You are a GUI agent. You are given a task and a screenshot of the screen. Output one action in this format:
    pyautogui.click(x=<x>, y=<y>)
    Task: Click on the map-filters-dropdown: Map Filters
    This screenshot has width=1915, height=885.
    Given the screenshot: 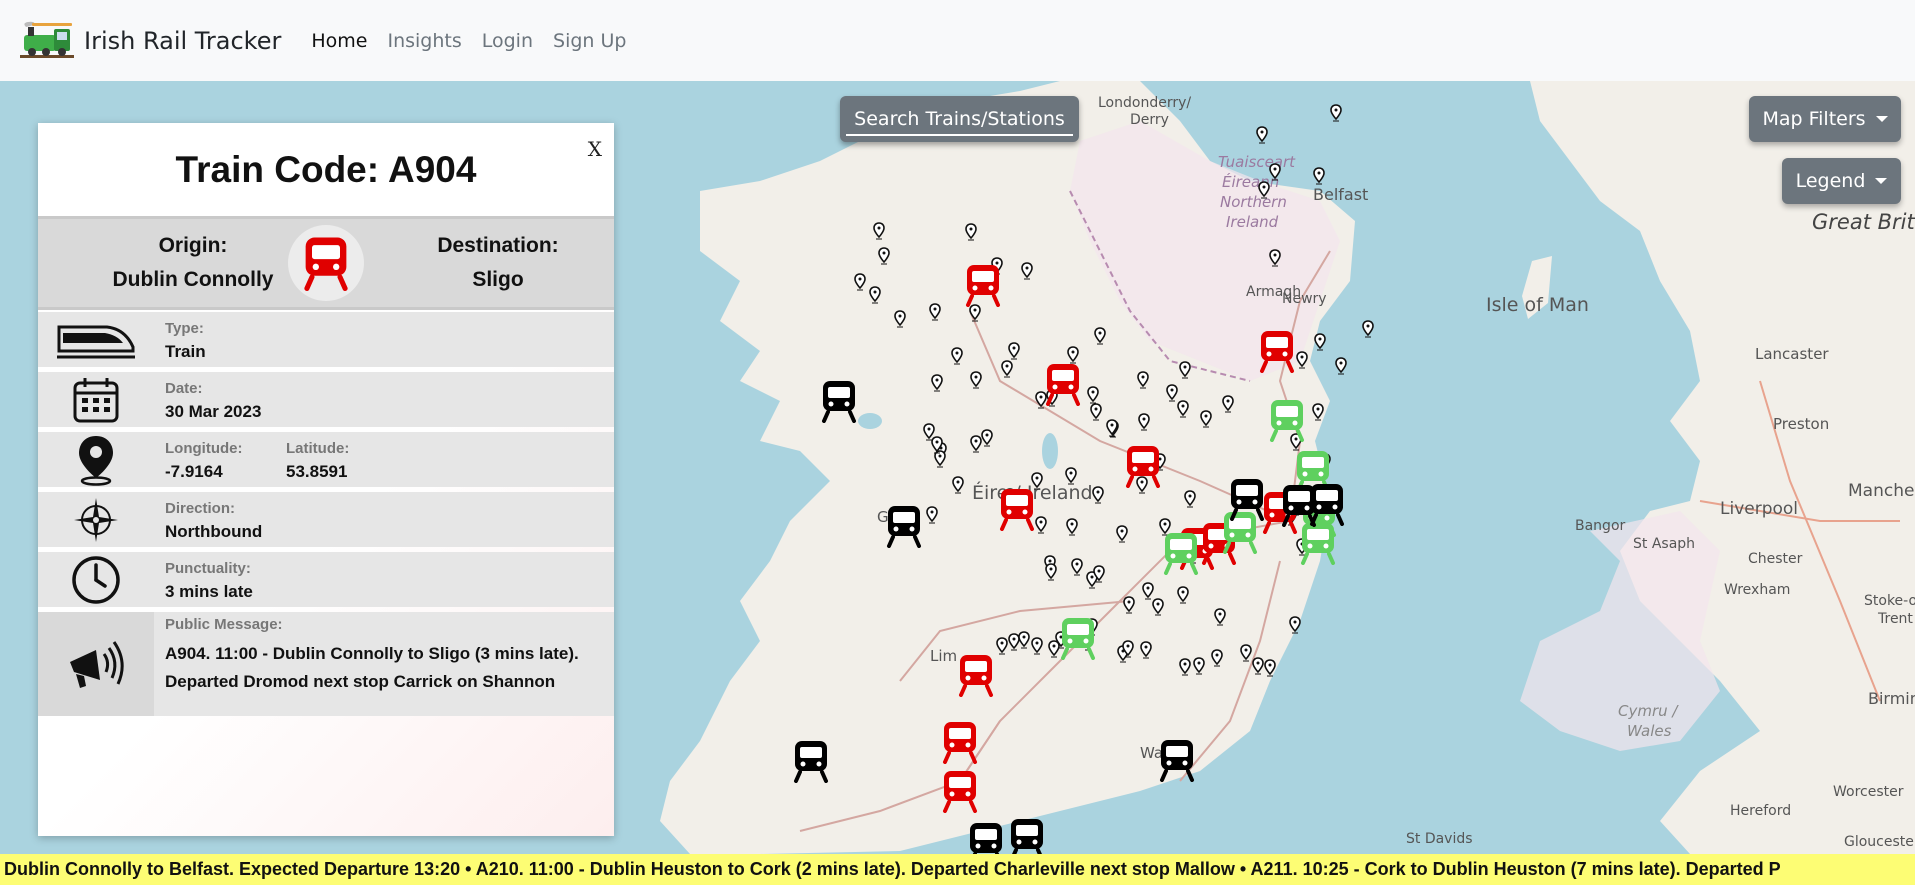 What is the action you would take?
    pyautogui.click(x=1825, y=119)
    